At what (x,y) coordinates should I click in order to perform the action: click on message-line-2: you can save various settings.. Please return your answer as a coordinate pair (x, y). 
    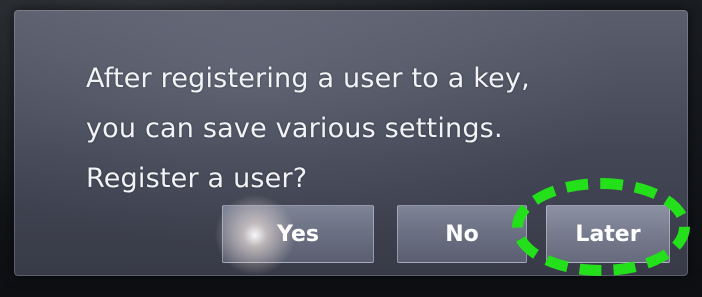
    Looking at the image, I should click on (294, 128).